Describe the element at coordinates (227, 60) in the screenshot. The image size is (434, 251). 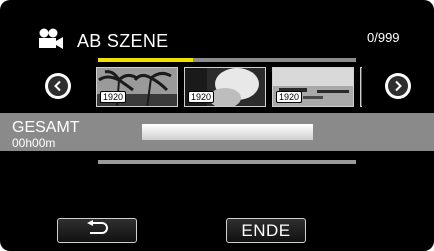
I see `scene-progress-track` at that location.